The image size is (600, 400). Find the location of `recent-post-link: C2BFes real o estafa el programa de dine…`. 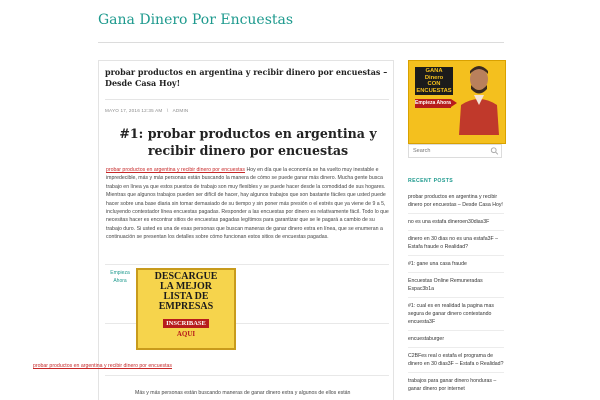

recent-post-link: C2BFes real o estafa el programa de dine… is located at coordinates (456, 362).